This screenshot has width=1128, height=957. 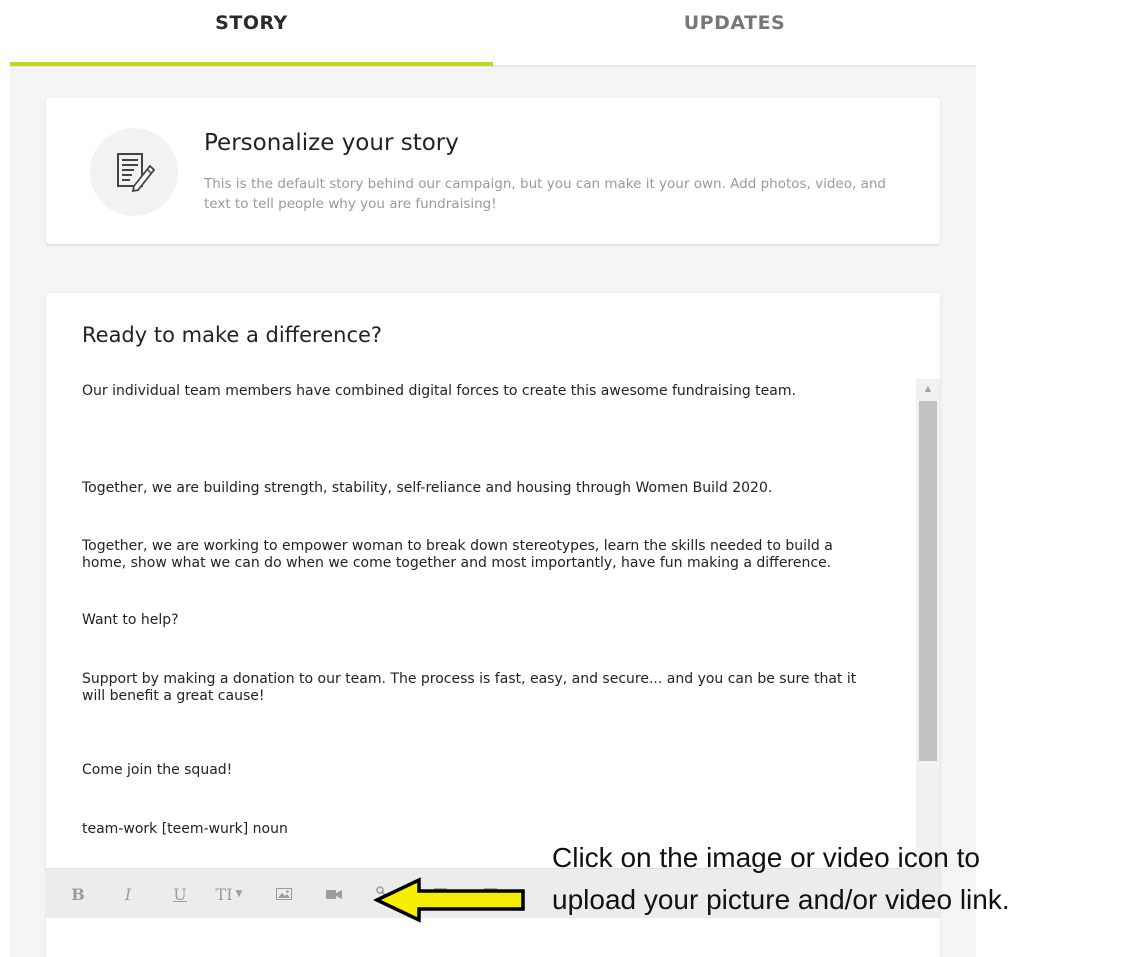 I want to click on text-size-button: TI ▼, so click(x=229, y=894).